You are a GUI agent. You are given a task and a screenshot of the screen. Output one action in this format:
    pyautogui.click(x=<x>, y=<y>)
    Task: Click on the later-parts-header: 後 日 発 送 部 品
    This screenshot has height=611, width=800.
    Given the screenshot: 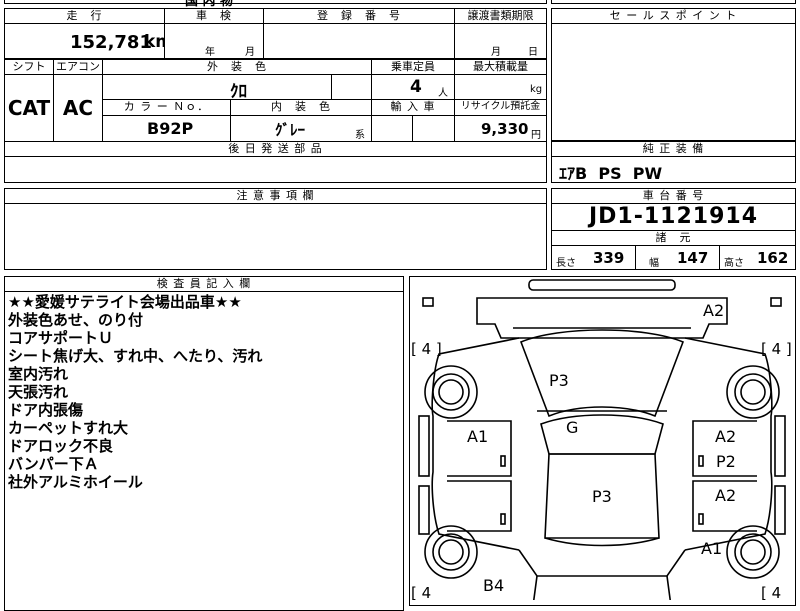 What is the action you would take?
    pyautogui.click(x=275, y=149)
    